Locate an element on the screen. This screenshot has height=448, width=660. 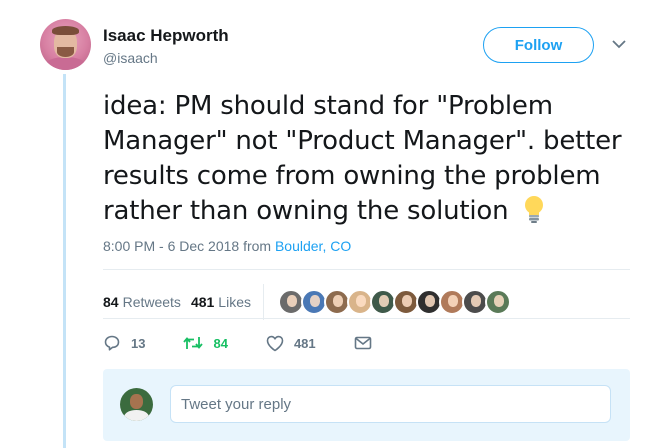
likers-avatars is located at coordinates (394, 302).